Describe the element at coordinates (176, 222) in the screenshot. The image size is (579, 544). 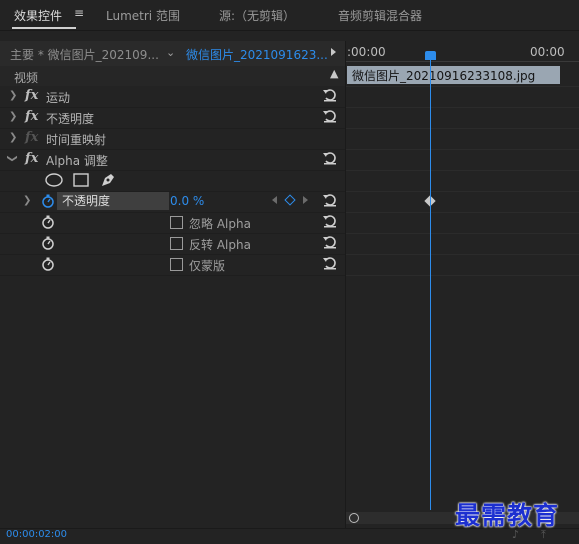
I see `ignore-alpha-checkbox` at that location.